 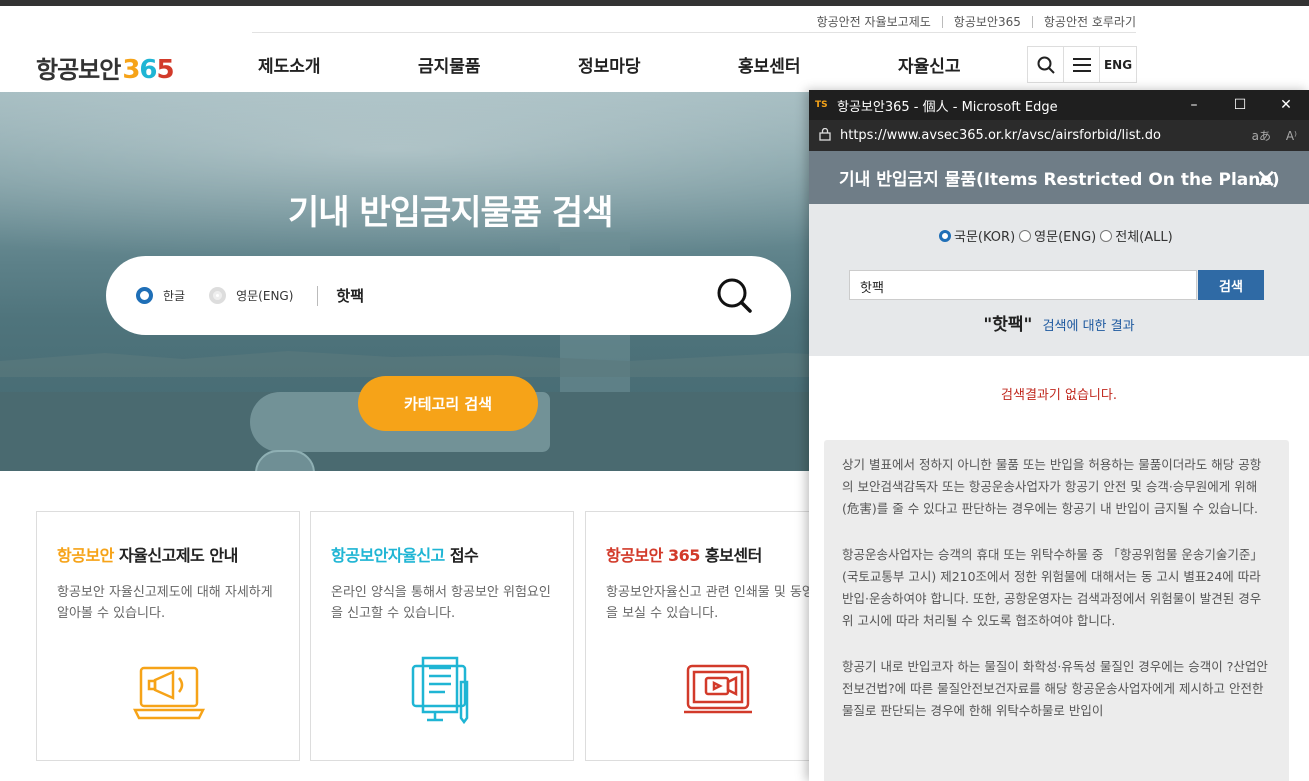 I want to click on video-laptop-icon, so click(x=718, y=690).